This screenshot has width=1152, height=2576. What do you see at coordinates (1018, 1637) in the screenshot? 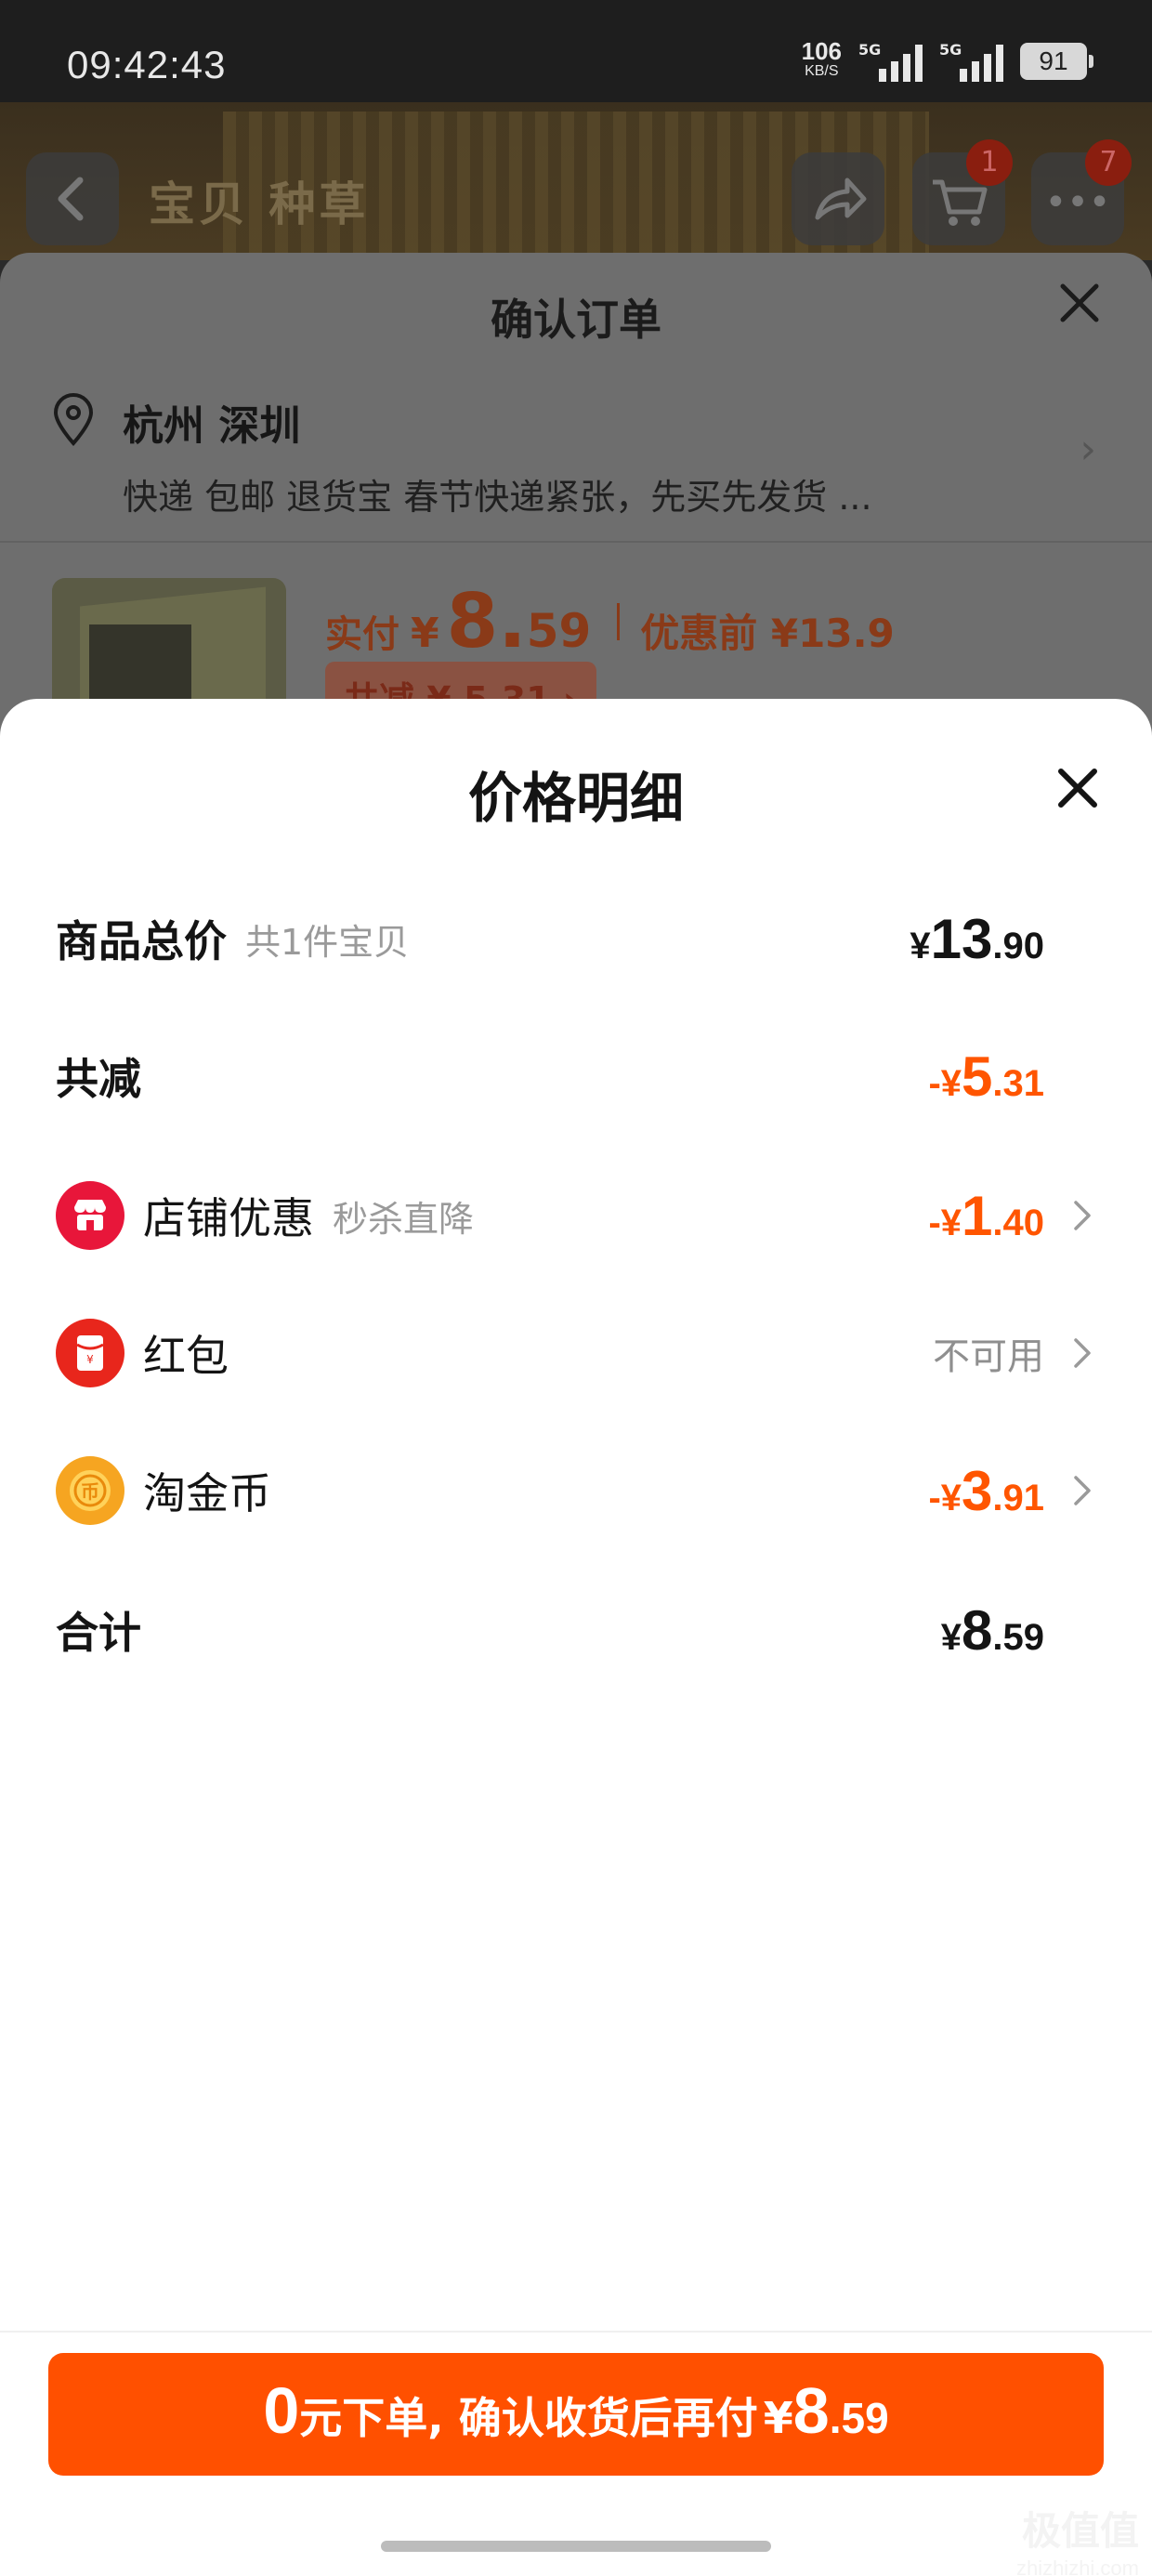
I see `amount-decimal: .59` at bounding box center [1018, 1637].